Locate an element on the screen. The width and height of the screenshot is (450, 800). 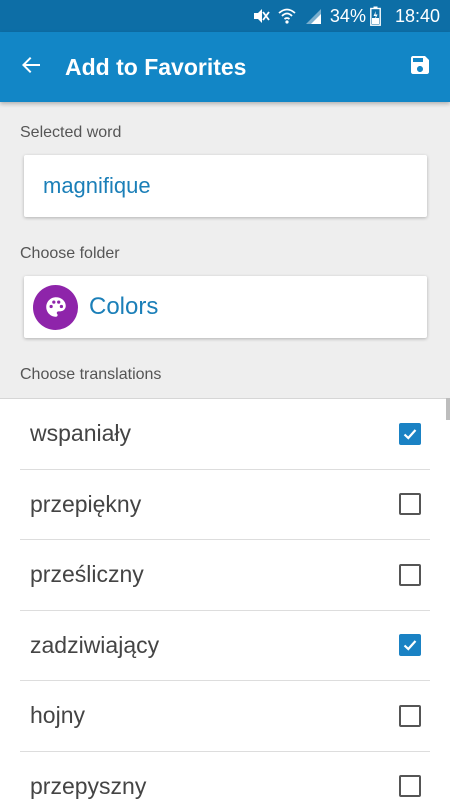
translation-label: hojny is located at coordinates (57, 715).